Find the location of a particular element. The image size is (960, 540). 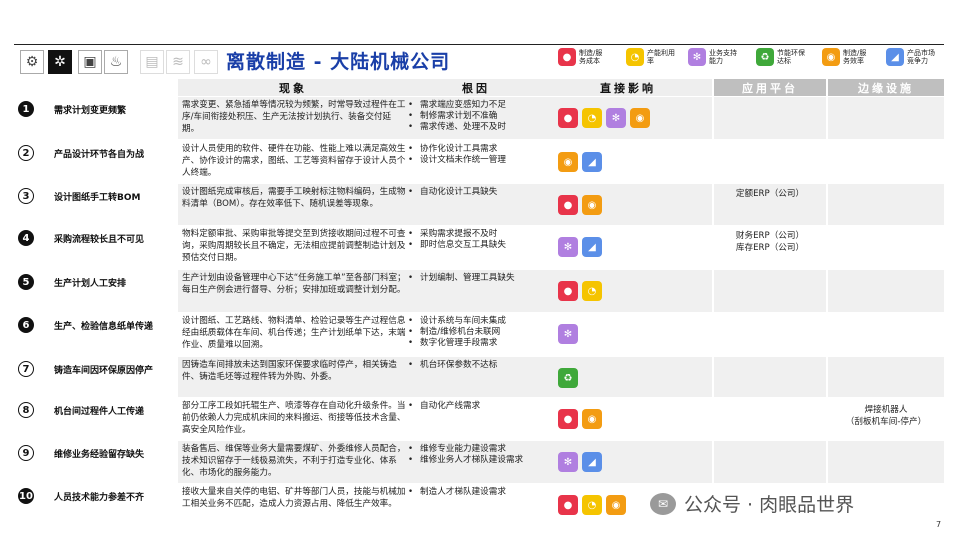

impact-icons: ♻ is located at coordinates (568, 378).